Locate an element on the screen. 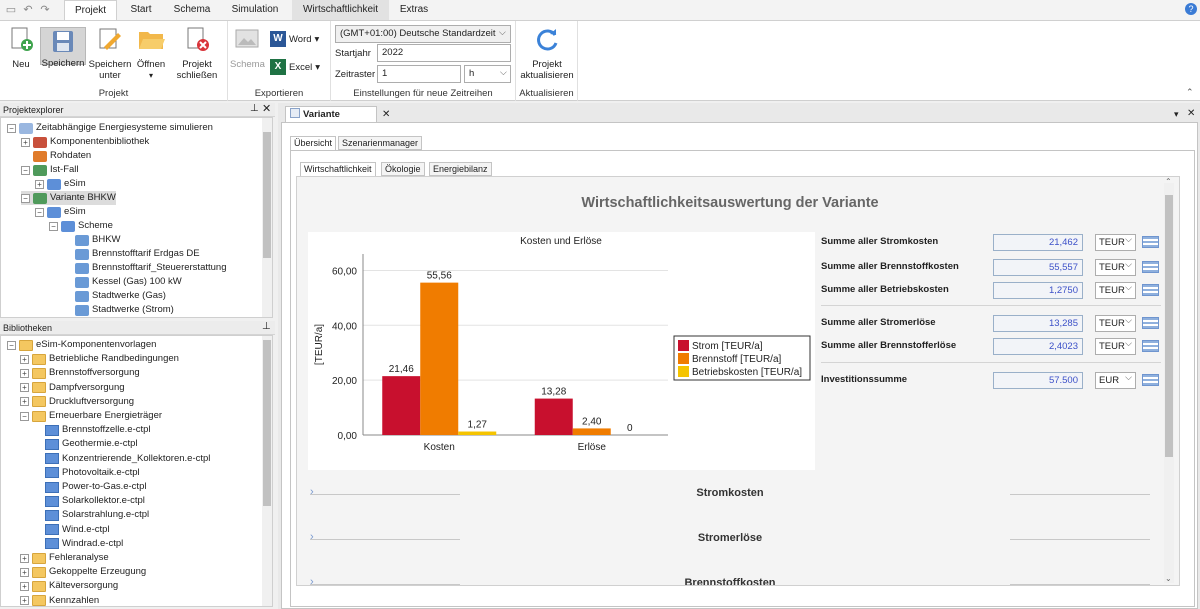 Image resolution: width=1200 pixels, height=609 pixels. tree-item: Kessel (Gas) 100 kW is located at coordinates (122, 282).